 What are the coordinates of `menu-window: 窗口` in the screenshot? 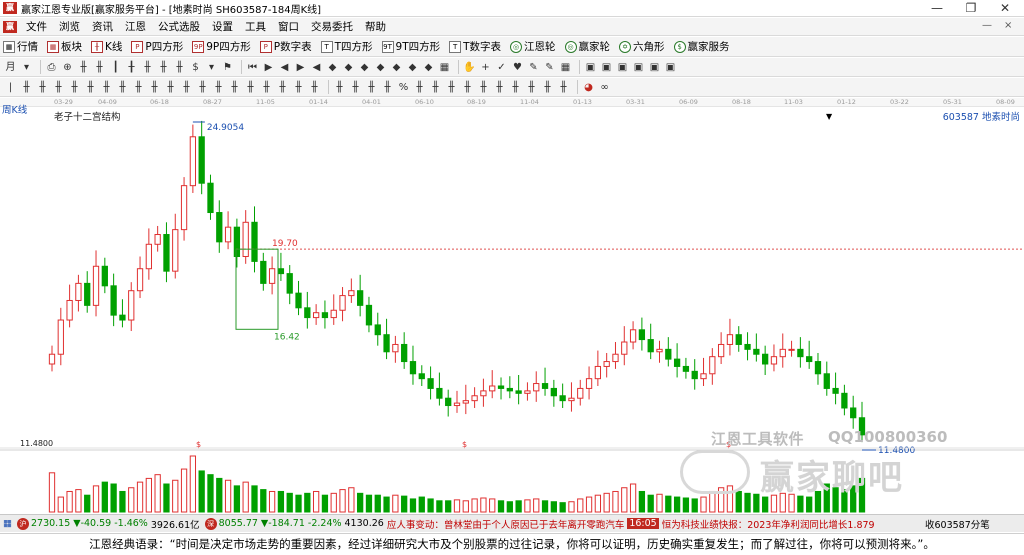 It's located at (288, 26).